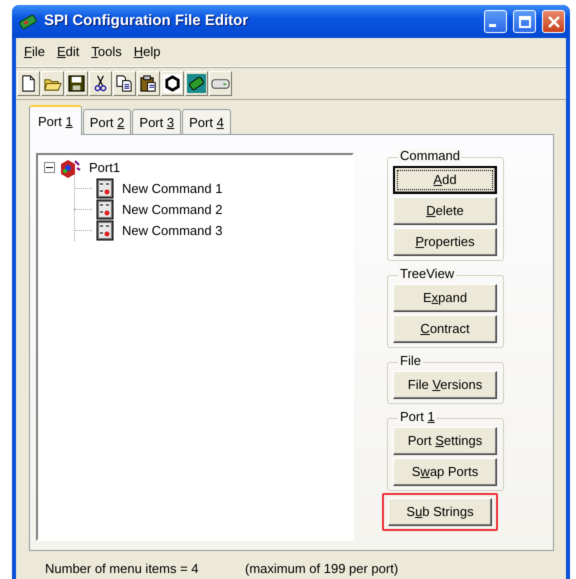 The height and width of the screenshot is (579, 576). What do you see at coordinates (172, 230) in the screenshot?
I see `tree-item: New Command 3` at bounding box center [172, 230].